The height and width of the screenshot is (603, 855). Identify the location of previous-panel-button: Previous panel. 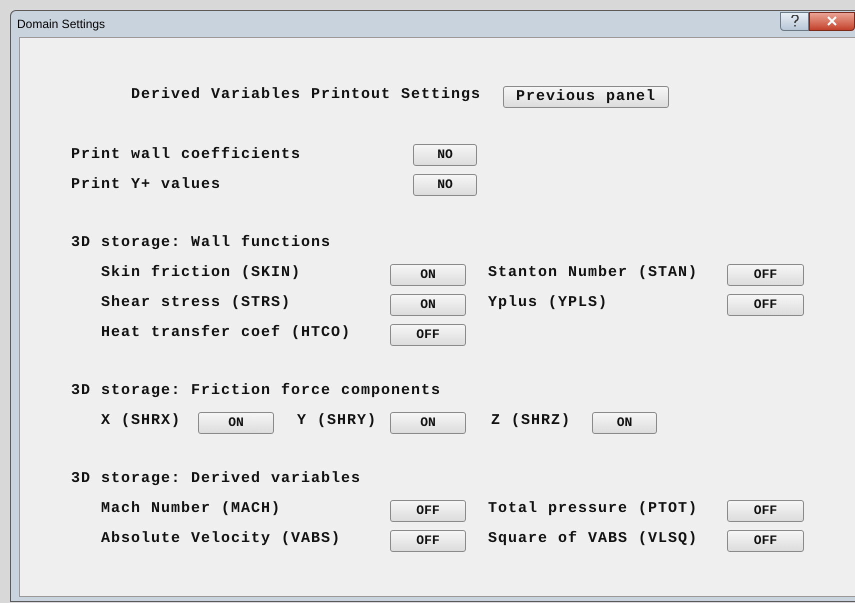
(586, 97).